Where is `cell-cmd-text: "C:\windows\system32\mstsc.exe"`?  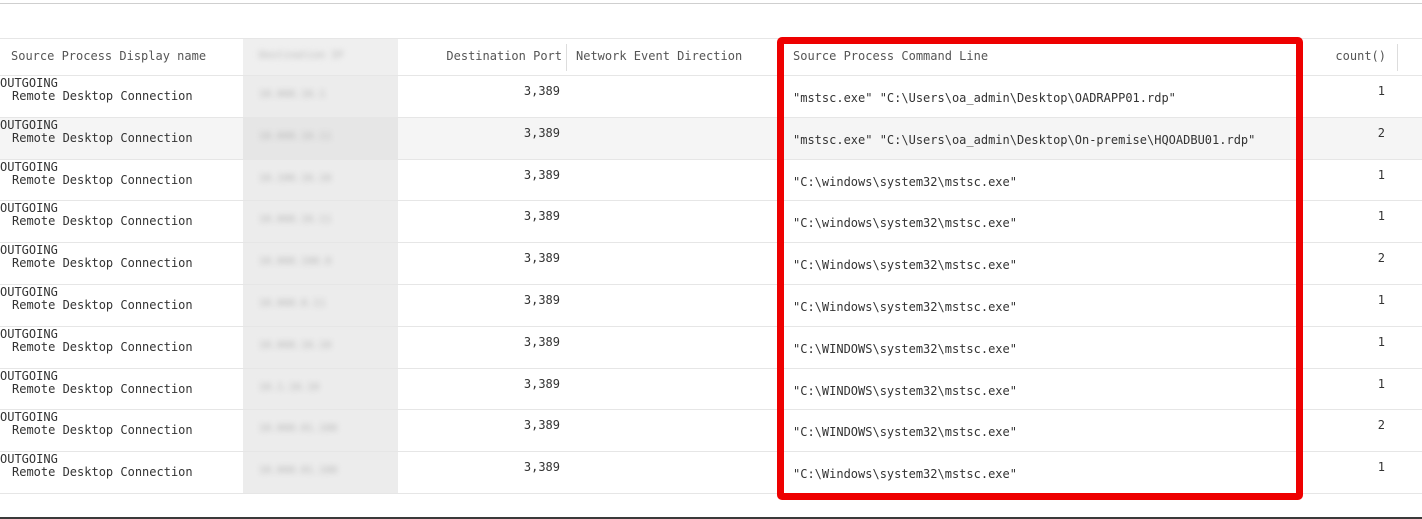
cell-cmd-text: "C:\windows\system32\mstsc.exe" is located at coordinates (905, 223).